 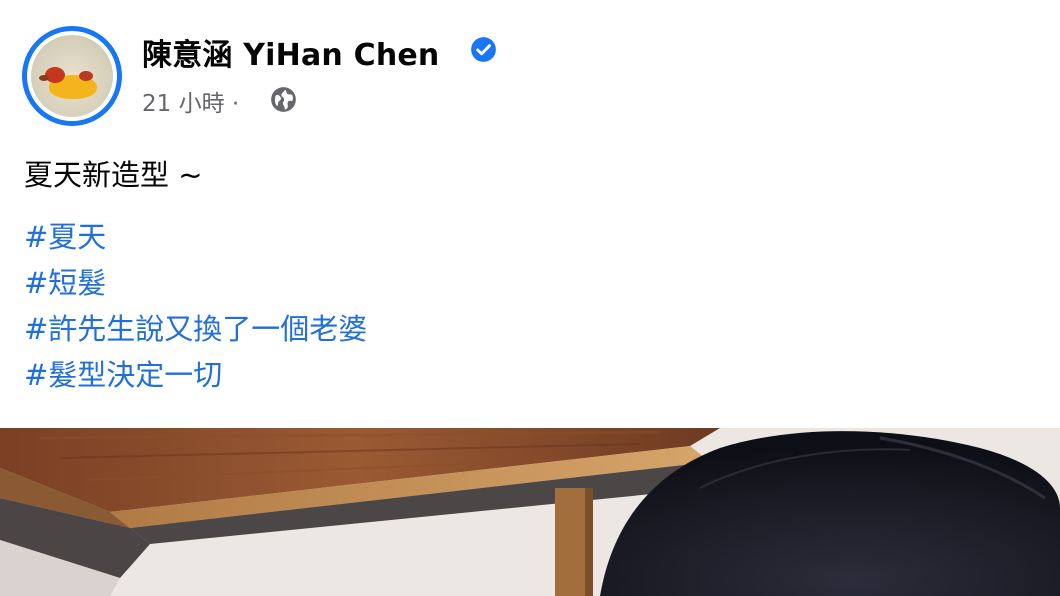 What do you see at coordinates (113, 175) in the screenshot?
I see `post-text: 夏天新造型 ~` at bounding box center [113, 175].